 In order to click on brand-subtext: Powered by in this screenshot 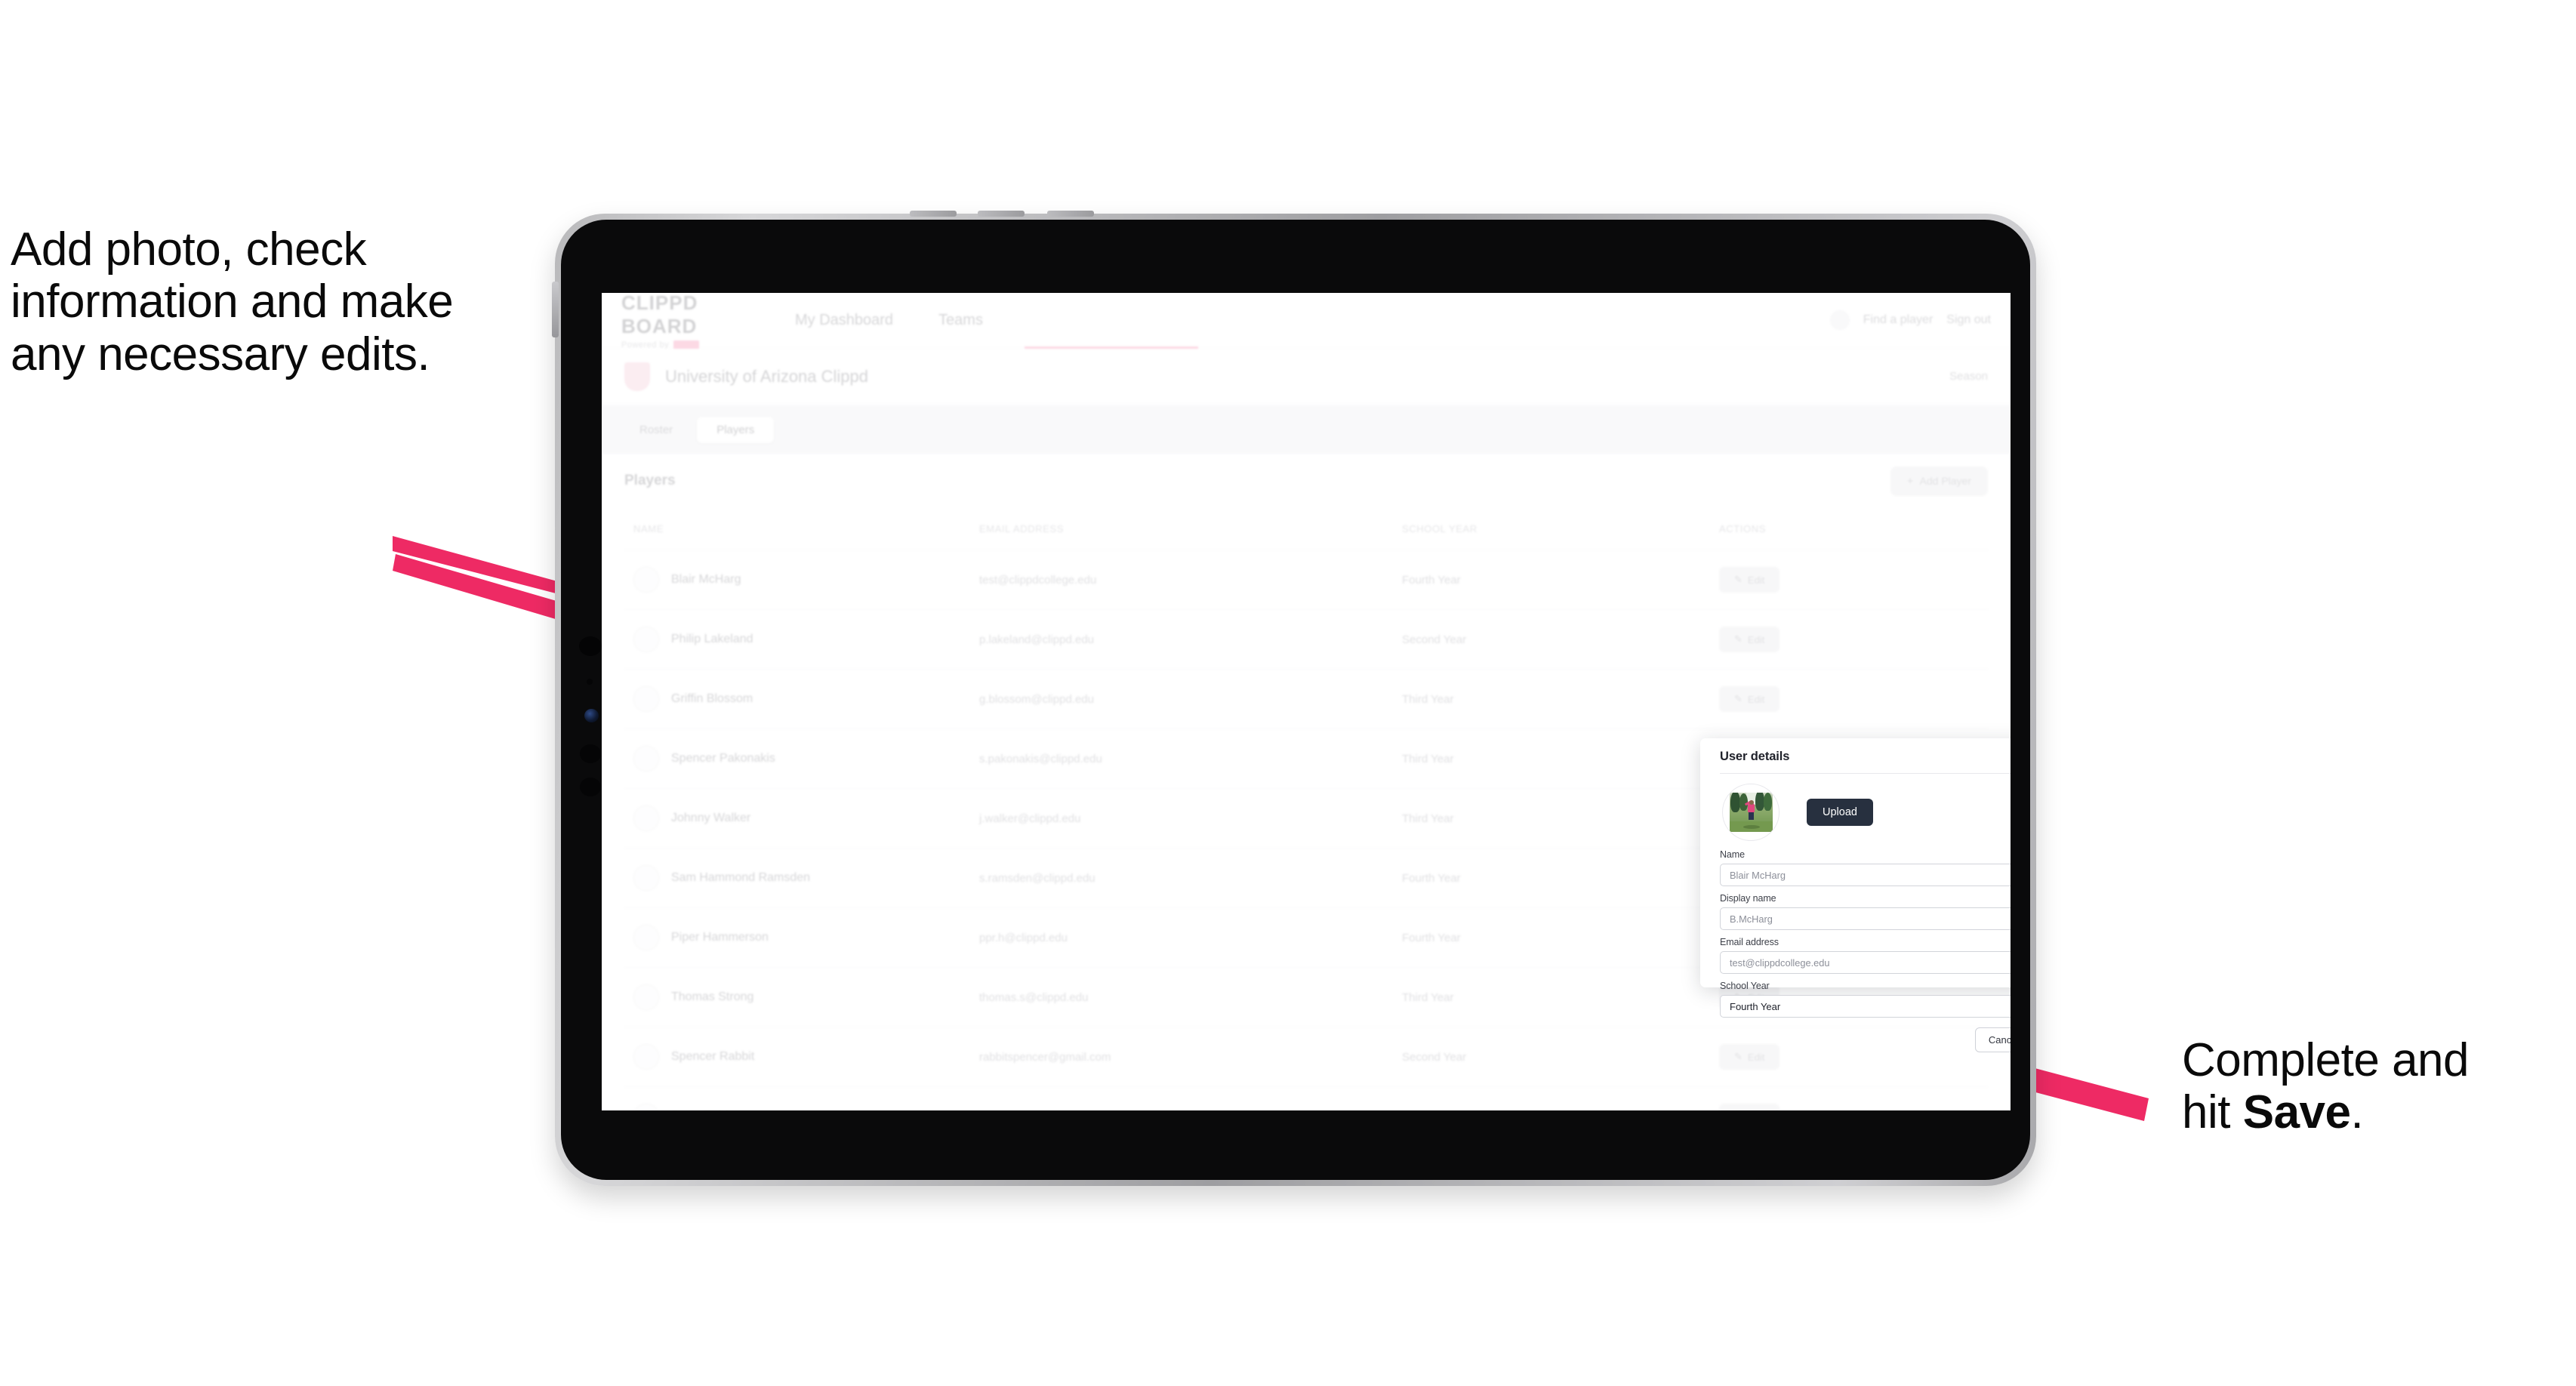, I will do `click(645, 345)`.